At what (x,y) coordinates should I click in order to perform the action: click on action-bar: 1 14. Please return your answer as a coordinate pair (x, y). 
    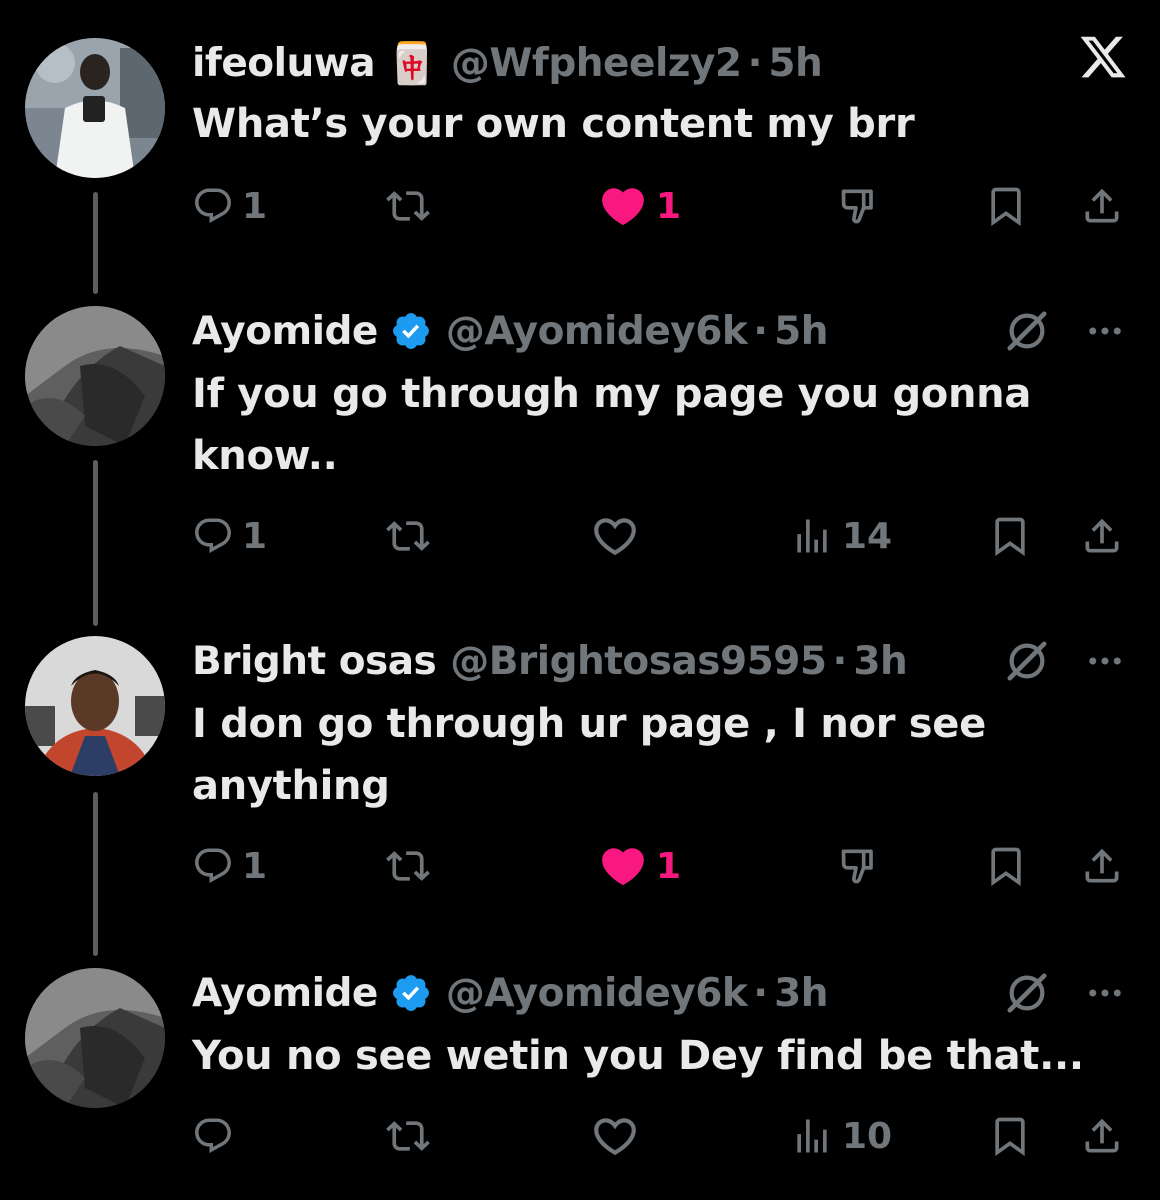
    Looking at the image, I should click on (580, 536).